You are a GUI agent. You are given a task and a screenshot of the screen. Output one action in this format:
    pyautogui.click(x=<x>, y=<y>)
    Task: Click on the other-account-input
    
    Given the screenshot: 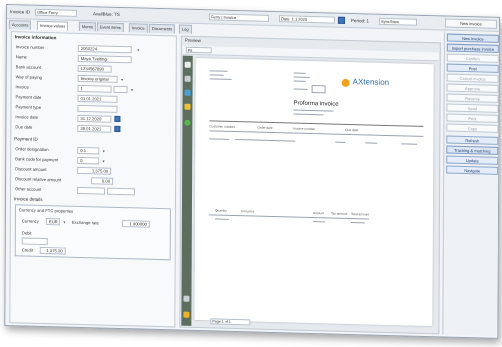 What is the action you would take?
    pyautogui.click(x=91, y=190)
    